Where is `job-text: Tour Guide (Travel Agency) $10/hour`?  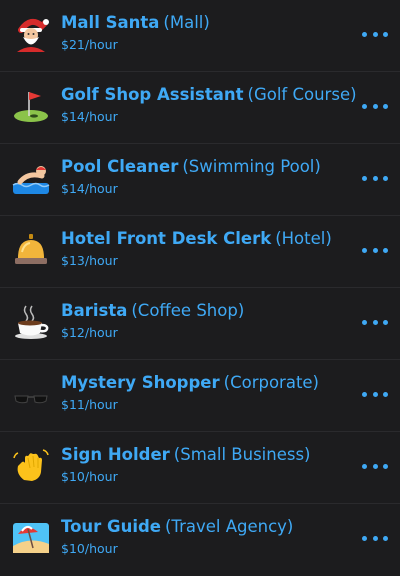
job-text: Tour Guide (Travel Agency) $10/hour is located at coordinates (205, 536).